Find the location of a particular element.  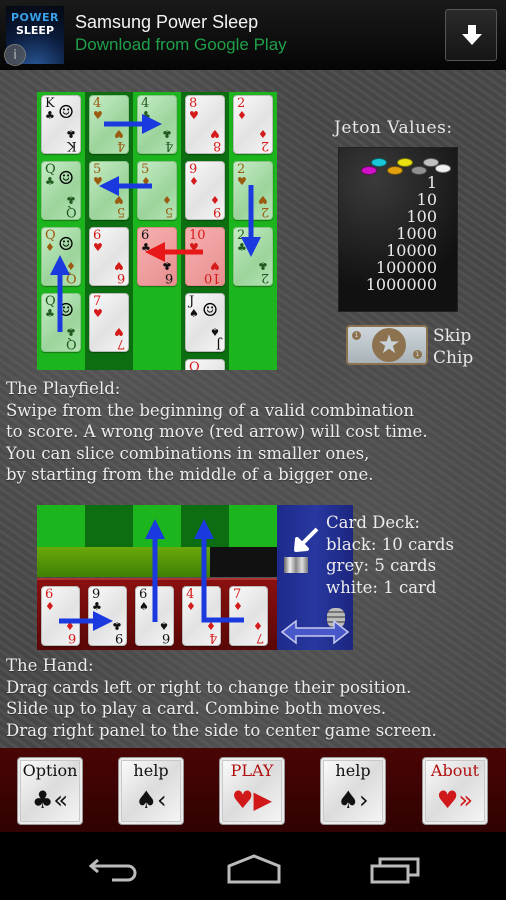

jeton-chip-icon is located at coordinates (443, 168).